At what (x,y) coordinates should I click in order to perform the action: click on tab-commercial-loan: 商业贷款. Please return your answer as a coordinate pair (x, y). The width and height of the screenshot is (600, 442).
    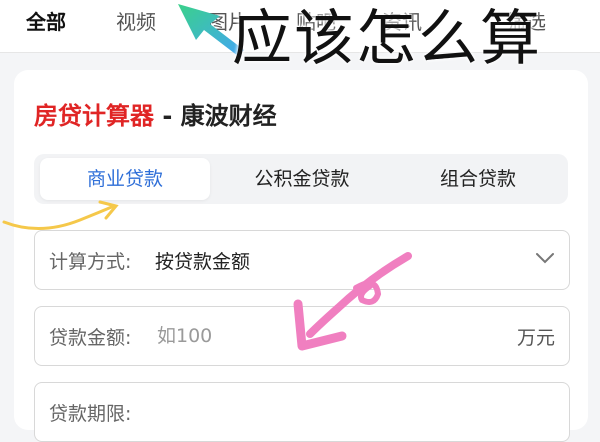
    Looking at the image, I should click on (125, 179).